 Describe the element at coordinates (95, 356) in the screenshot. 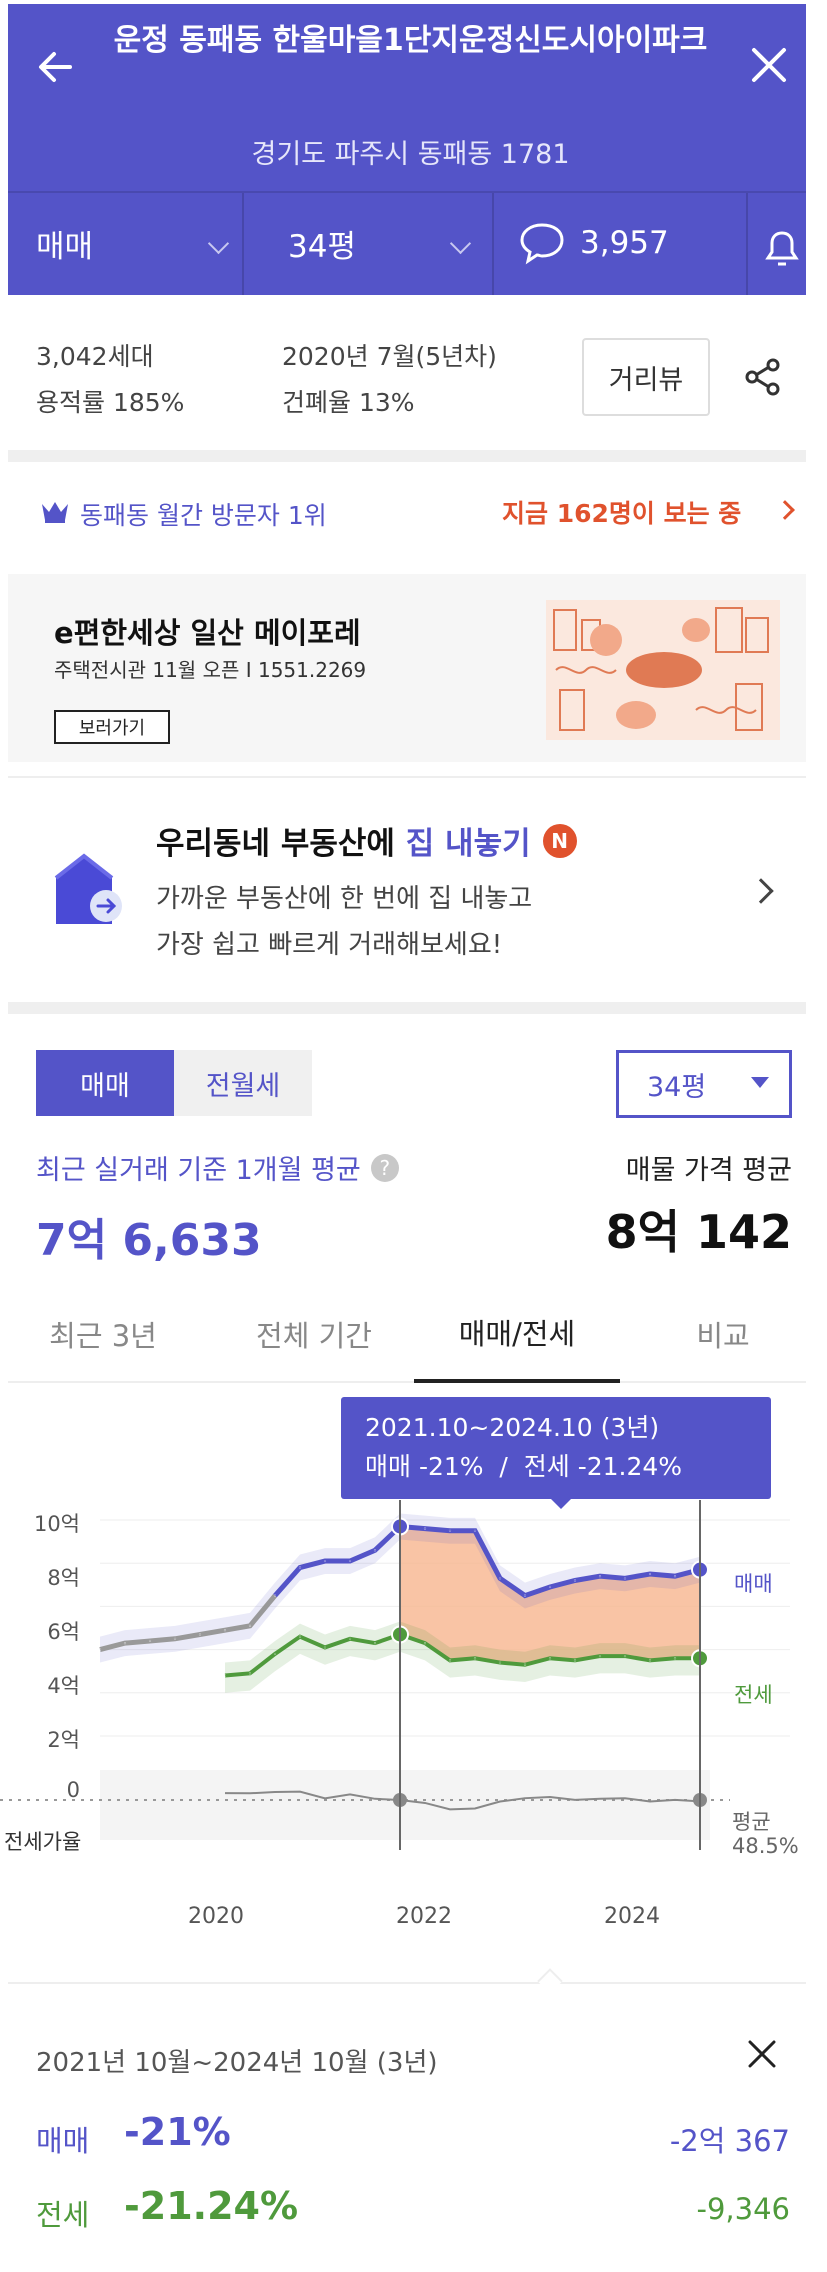

I see `households: 3,042세대` at that location.